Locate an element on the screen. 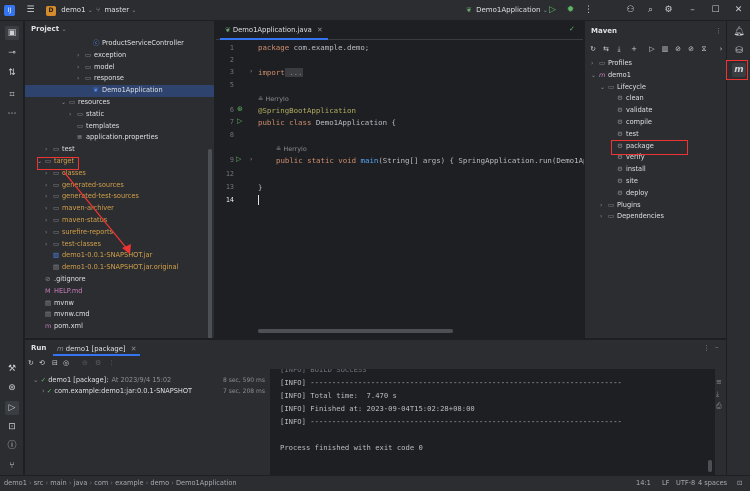  rerun-icon: ↻ is located at coordinates (31, 363).